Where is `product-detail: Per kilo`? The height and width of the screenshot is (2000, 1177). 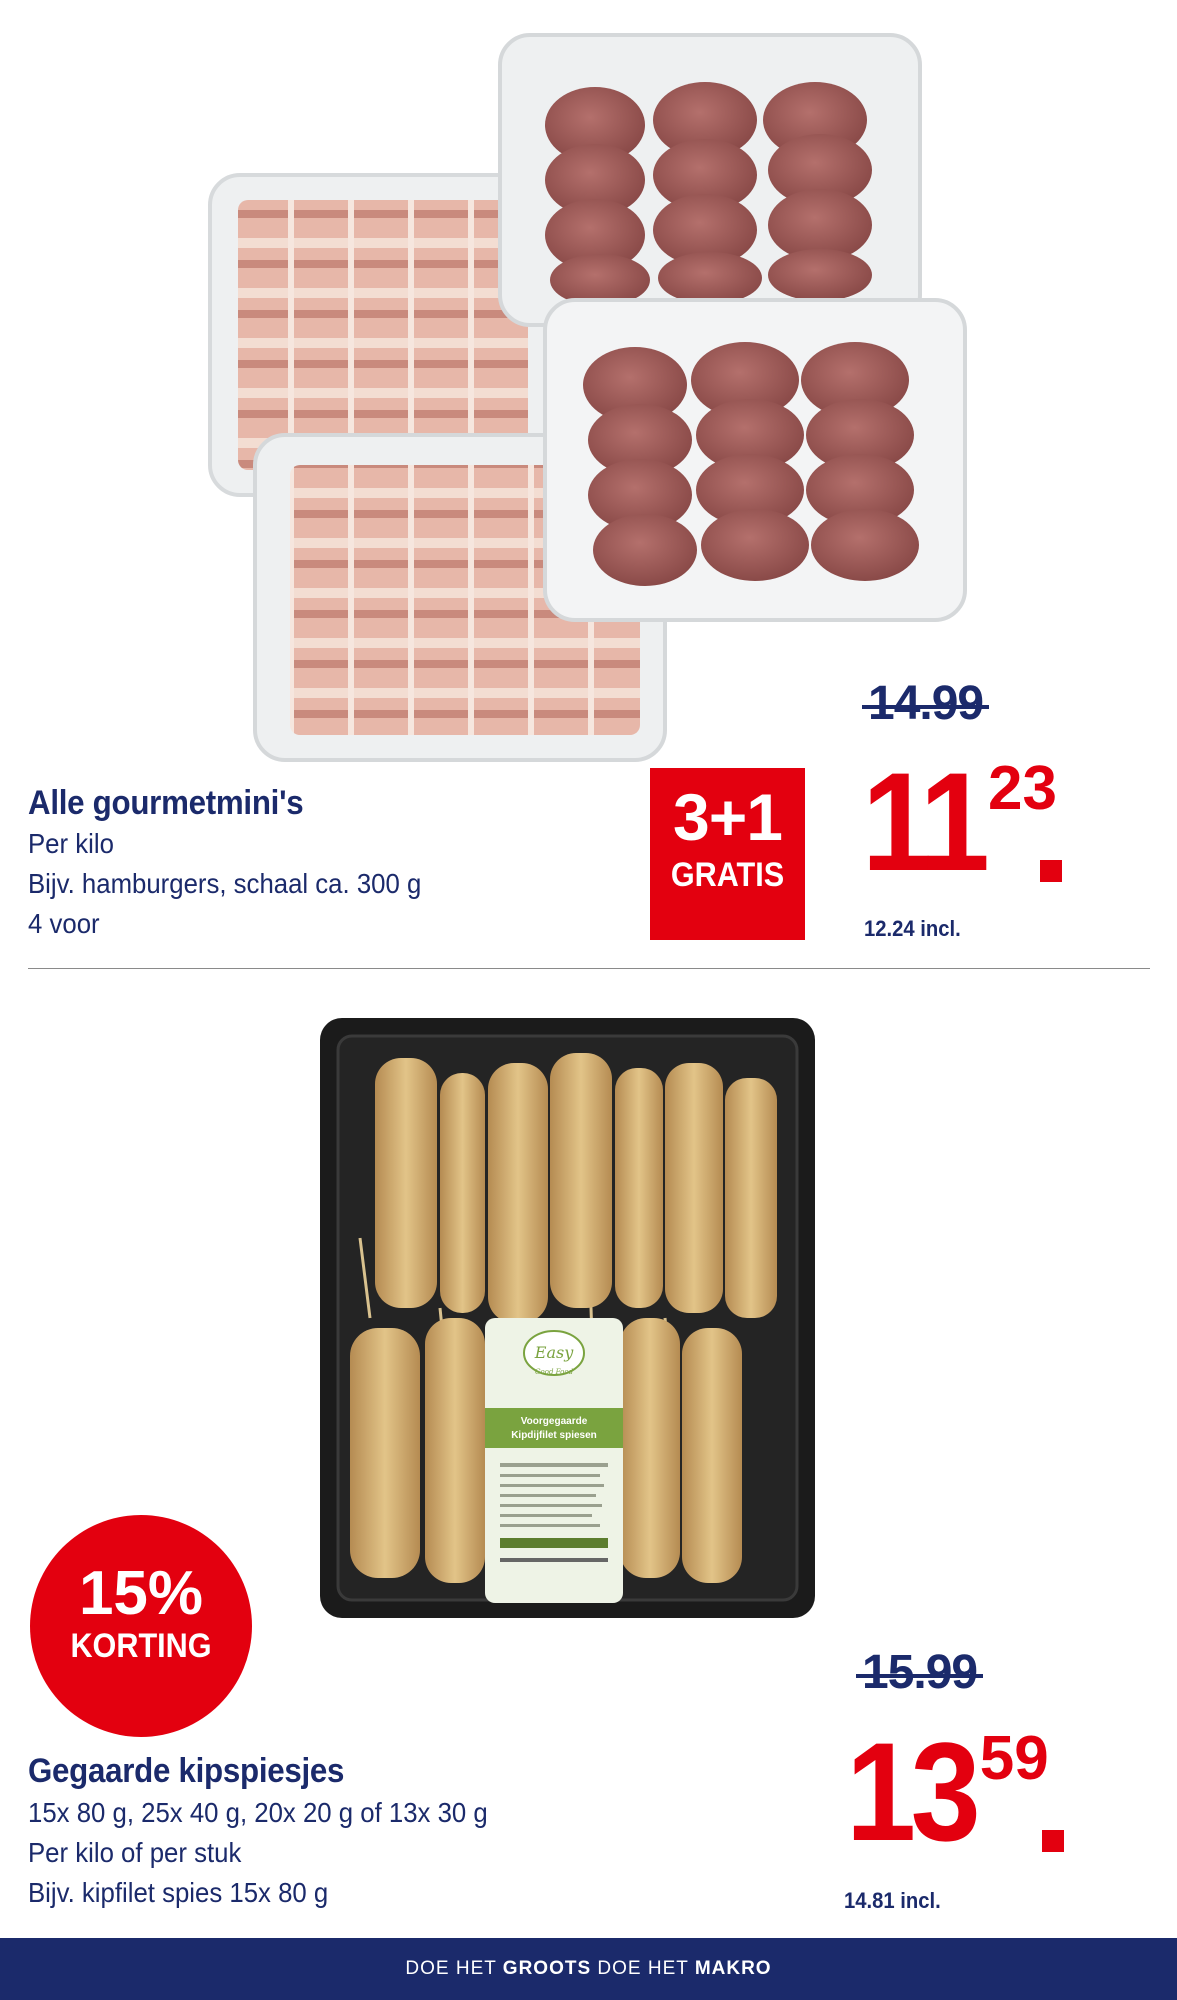
product-detail: Per kilo is located at coordinates (71, 843).